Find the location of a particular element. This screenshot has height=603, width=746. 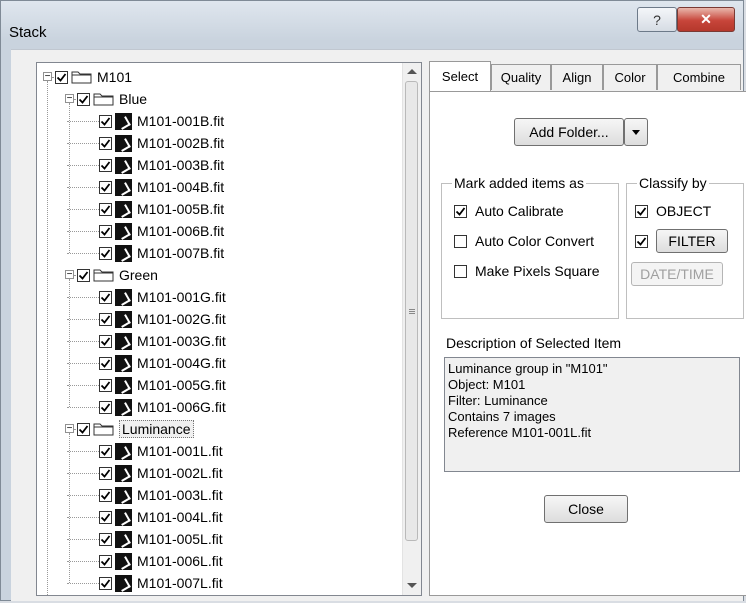

tree-item-file: M101-004L.fit is located at coordinates (161, 517).